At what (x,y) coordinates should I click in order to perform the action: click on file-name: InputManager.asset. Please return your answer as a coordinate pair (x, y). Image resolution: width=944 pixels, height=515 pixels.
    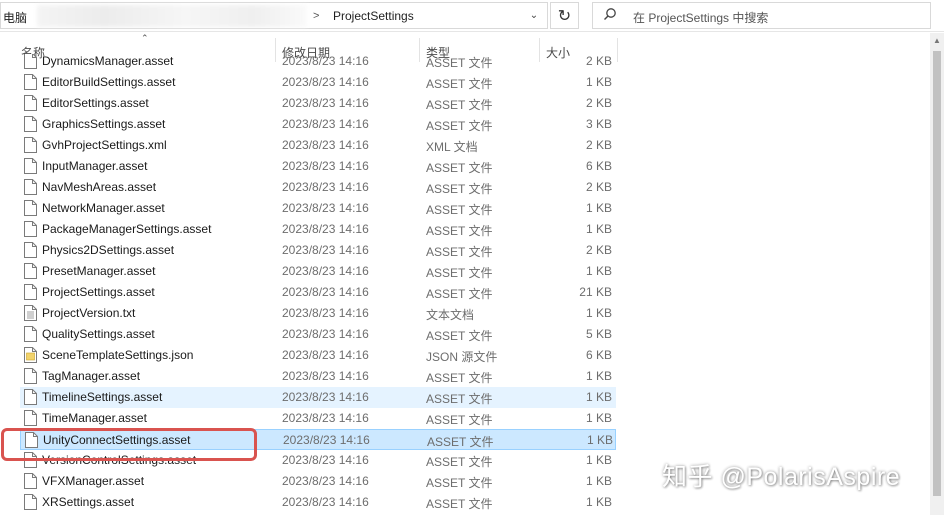
    Looking at the image, I should click on (95, 166).